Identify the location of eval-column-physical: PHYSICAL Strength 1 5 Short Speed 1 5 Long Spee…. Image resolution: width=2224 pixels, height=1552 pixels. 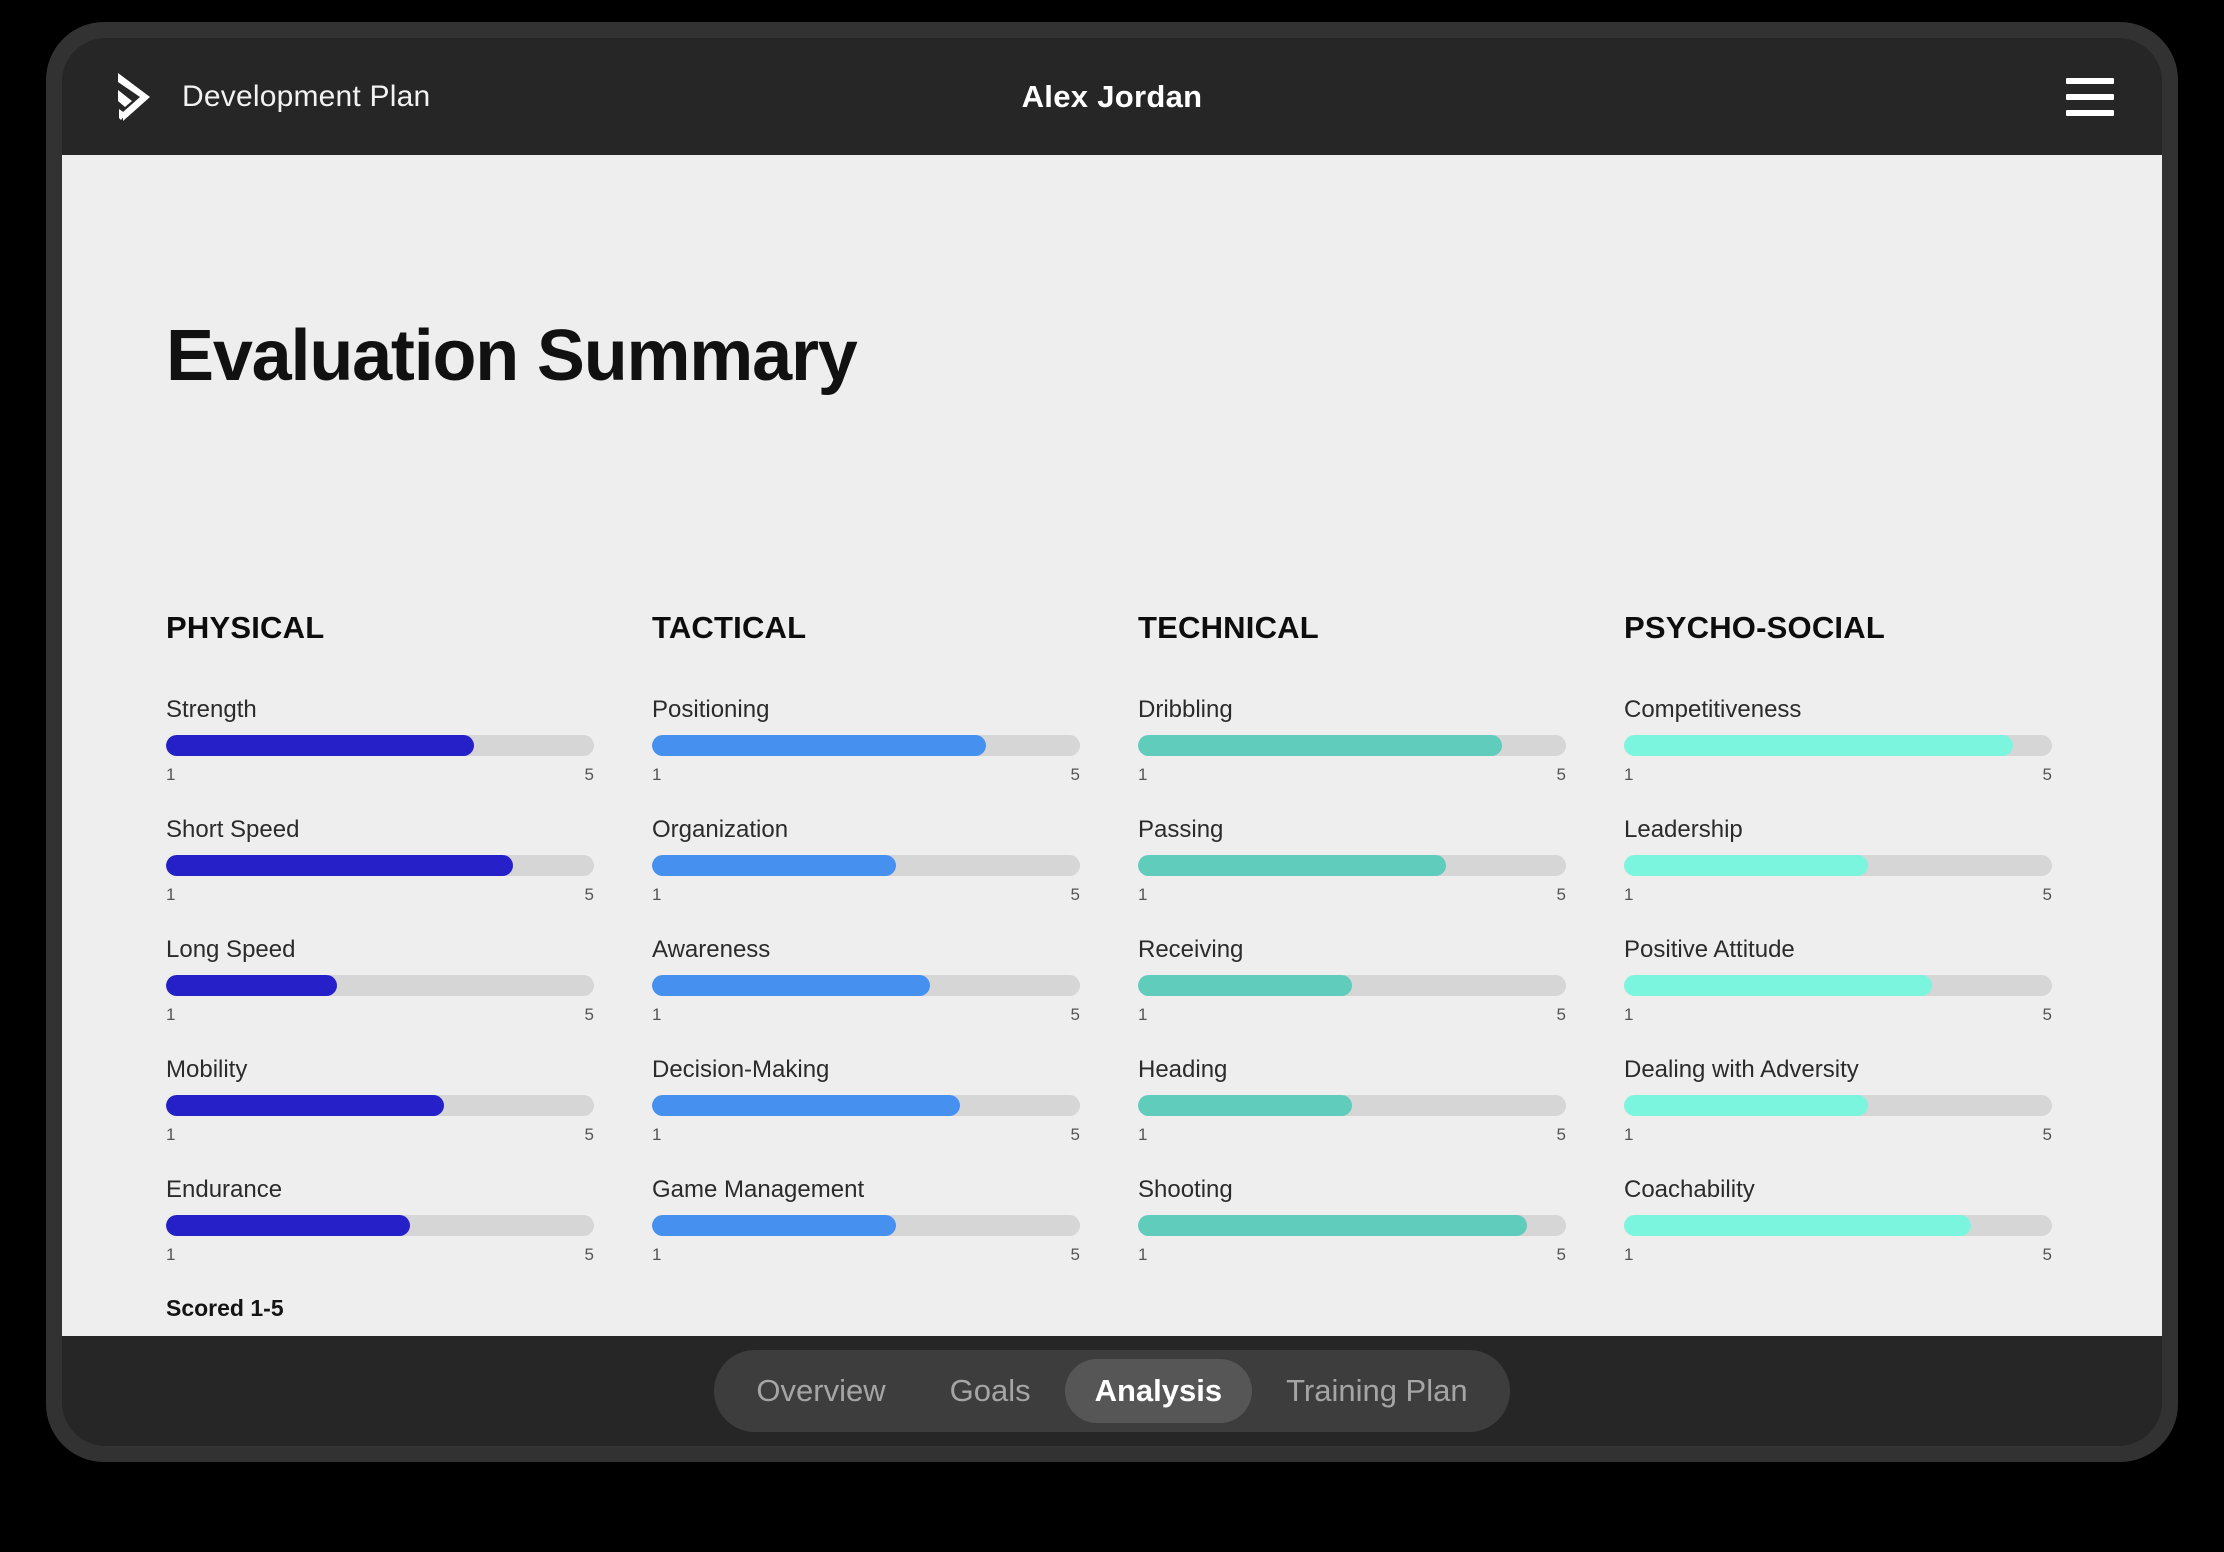
(409, 953).